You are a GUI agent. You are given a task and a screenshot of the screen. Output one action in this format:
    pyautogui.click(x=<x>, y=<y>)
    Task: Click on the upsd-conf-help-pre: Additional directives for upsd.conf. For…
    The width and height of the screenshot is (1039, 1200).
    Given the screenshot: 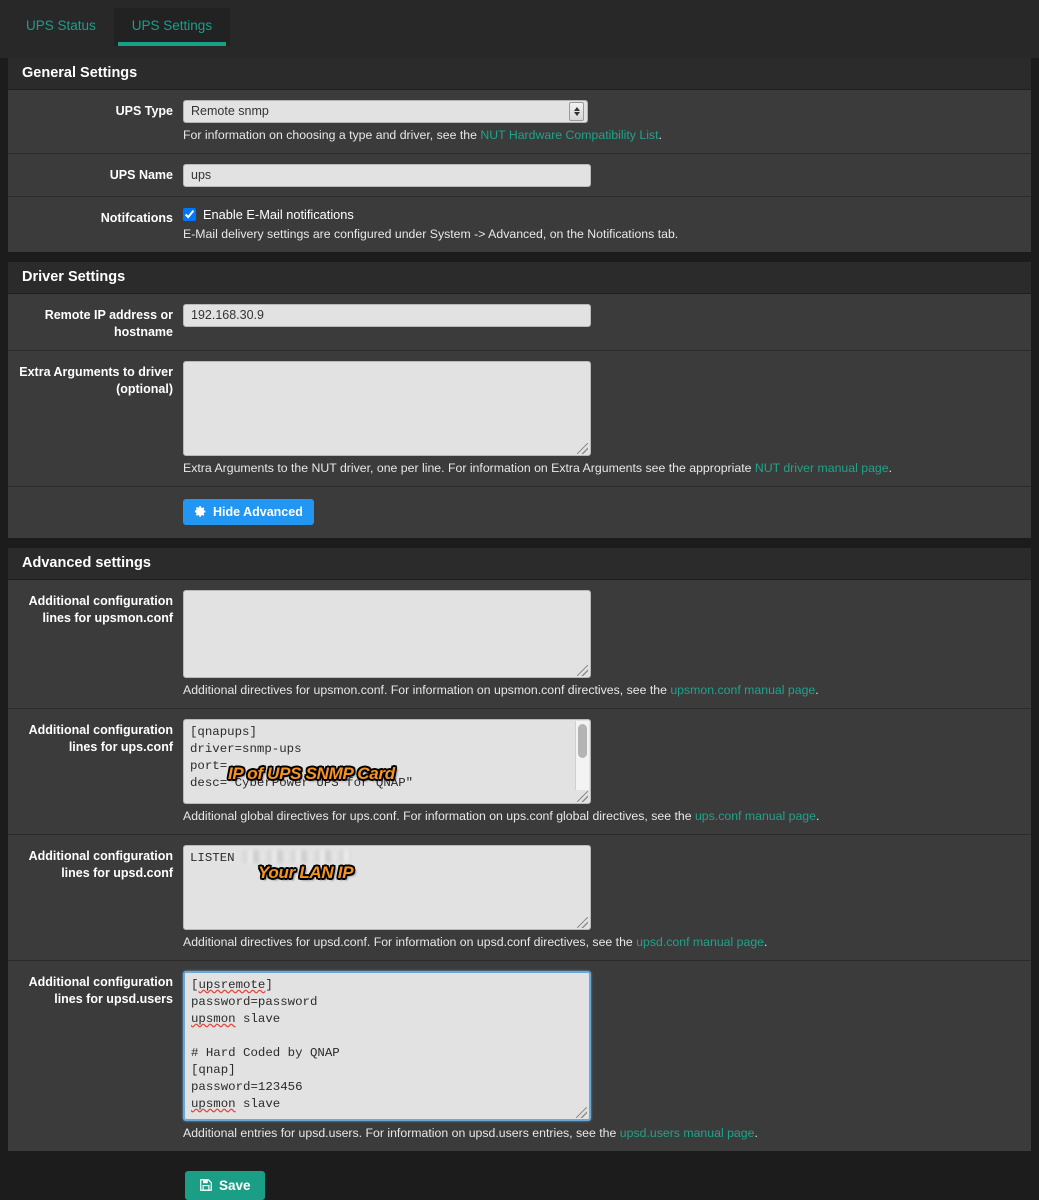 What is the action you would take?
    pyautogui.click(x=410, y=941)
    